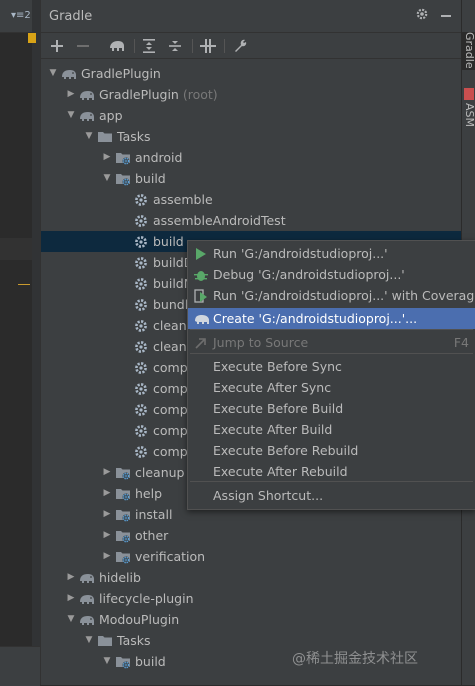  I want to click on tab-asm: ASM, so click(468, 118).